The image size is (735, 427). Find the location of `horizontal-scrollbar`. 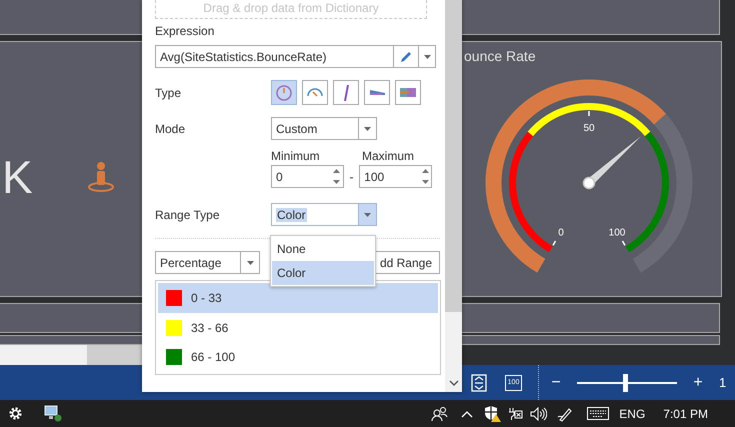

horizontal-scrollbar is located at coordinates (71, 355).